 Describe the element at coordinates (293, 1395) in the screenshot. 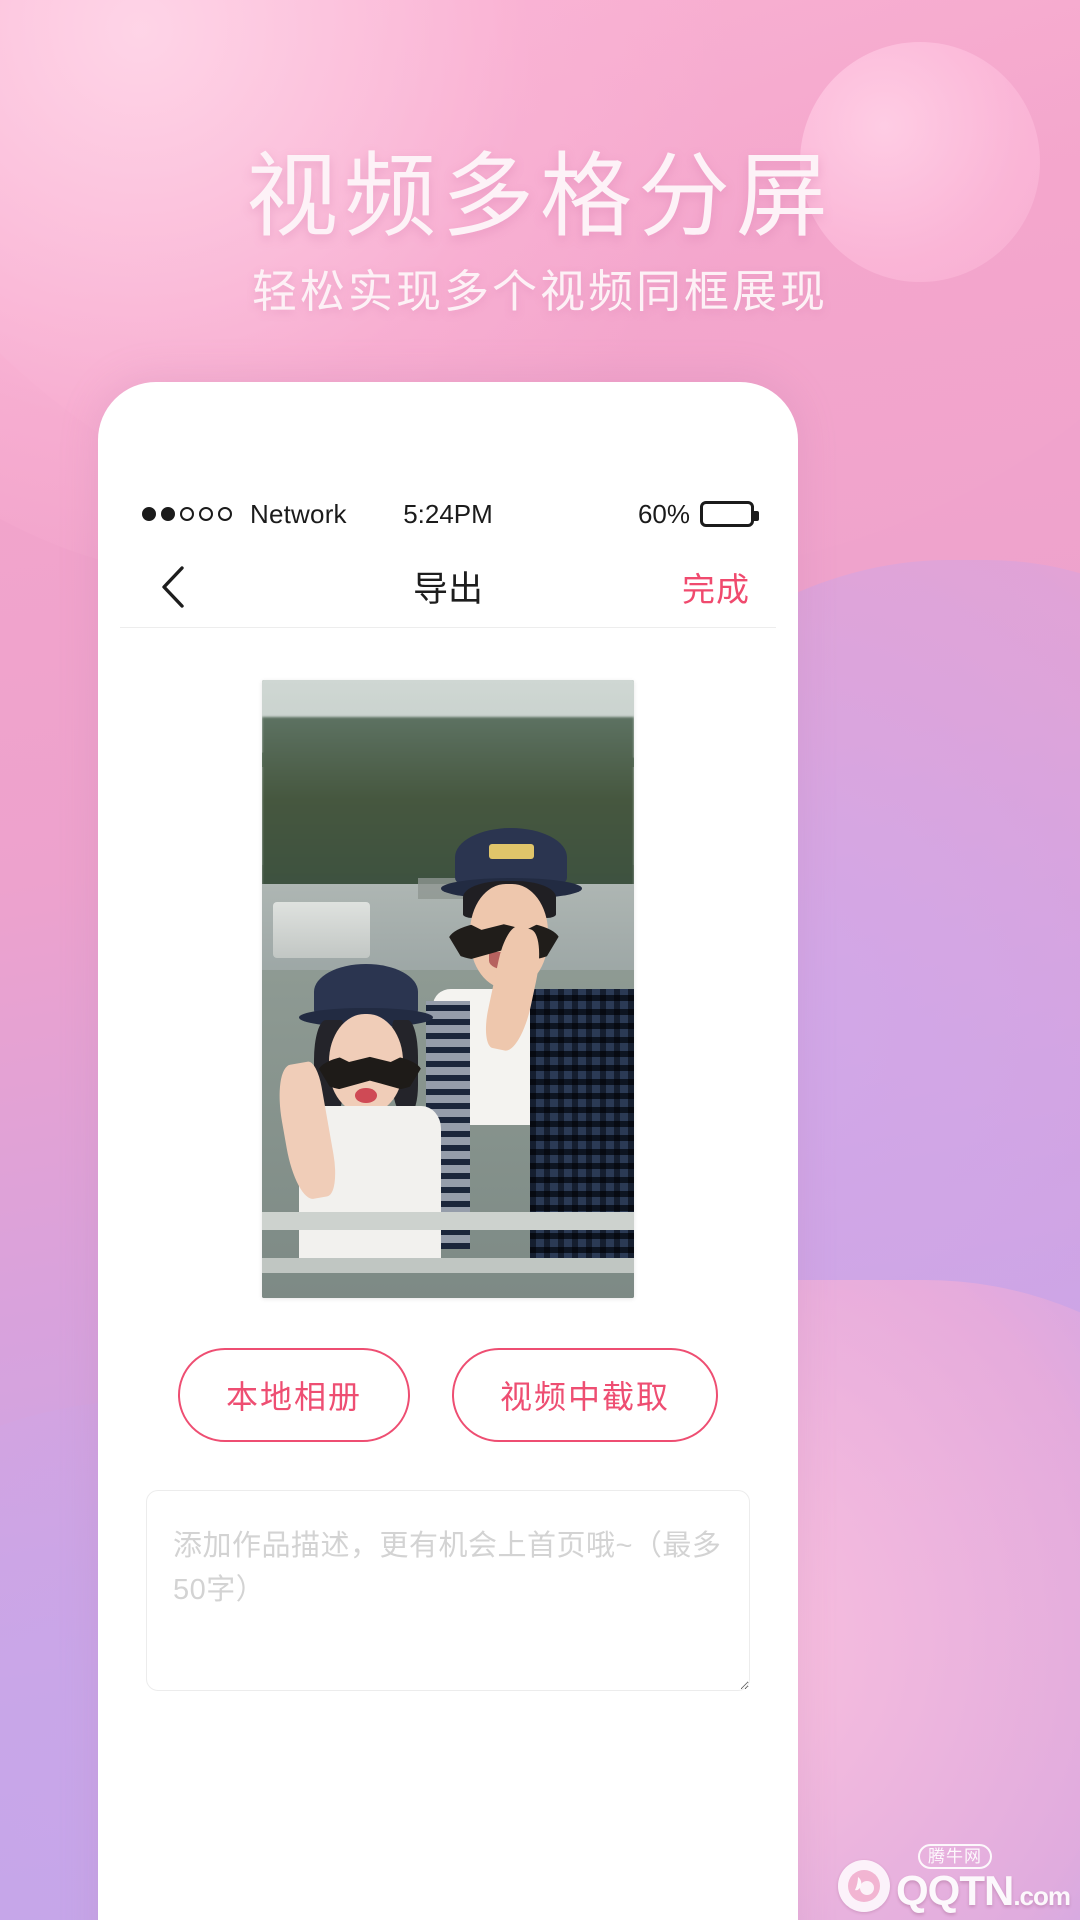

I see `local-album-button: 本地相册` at that location.